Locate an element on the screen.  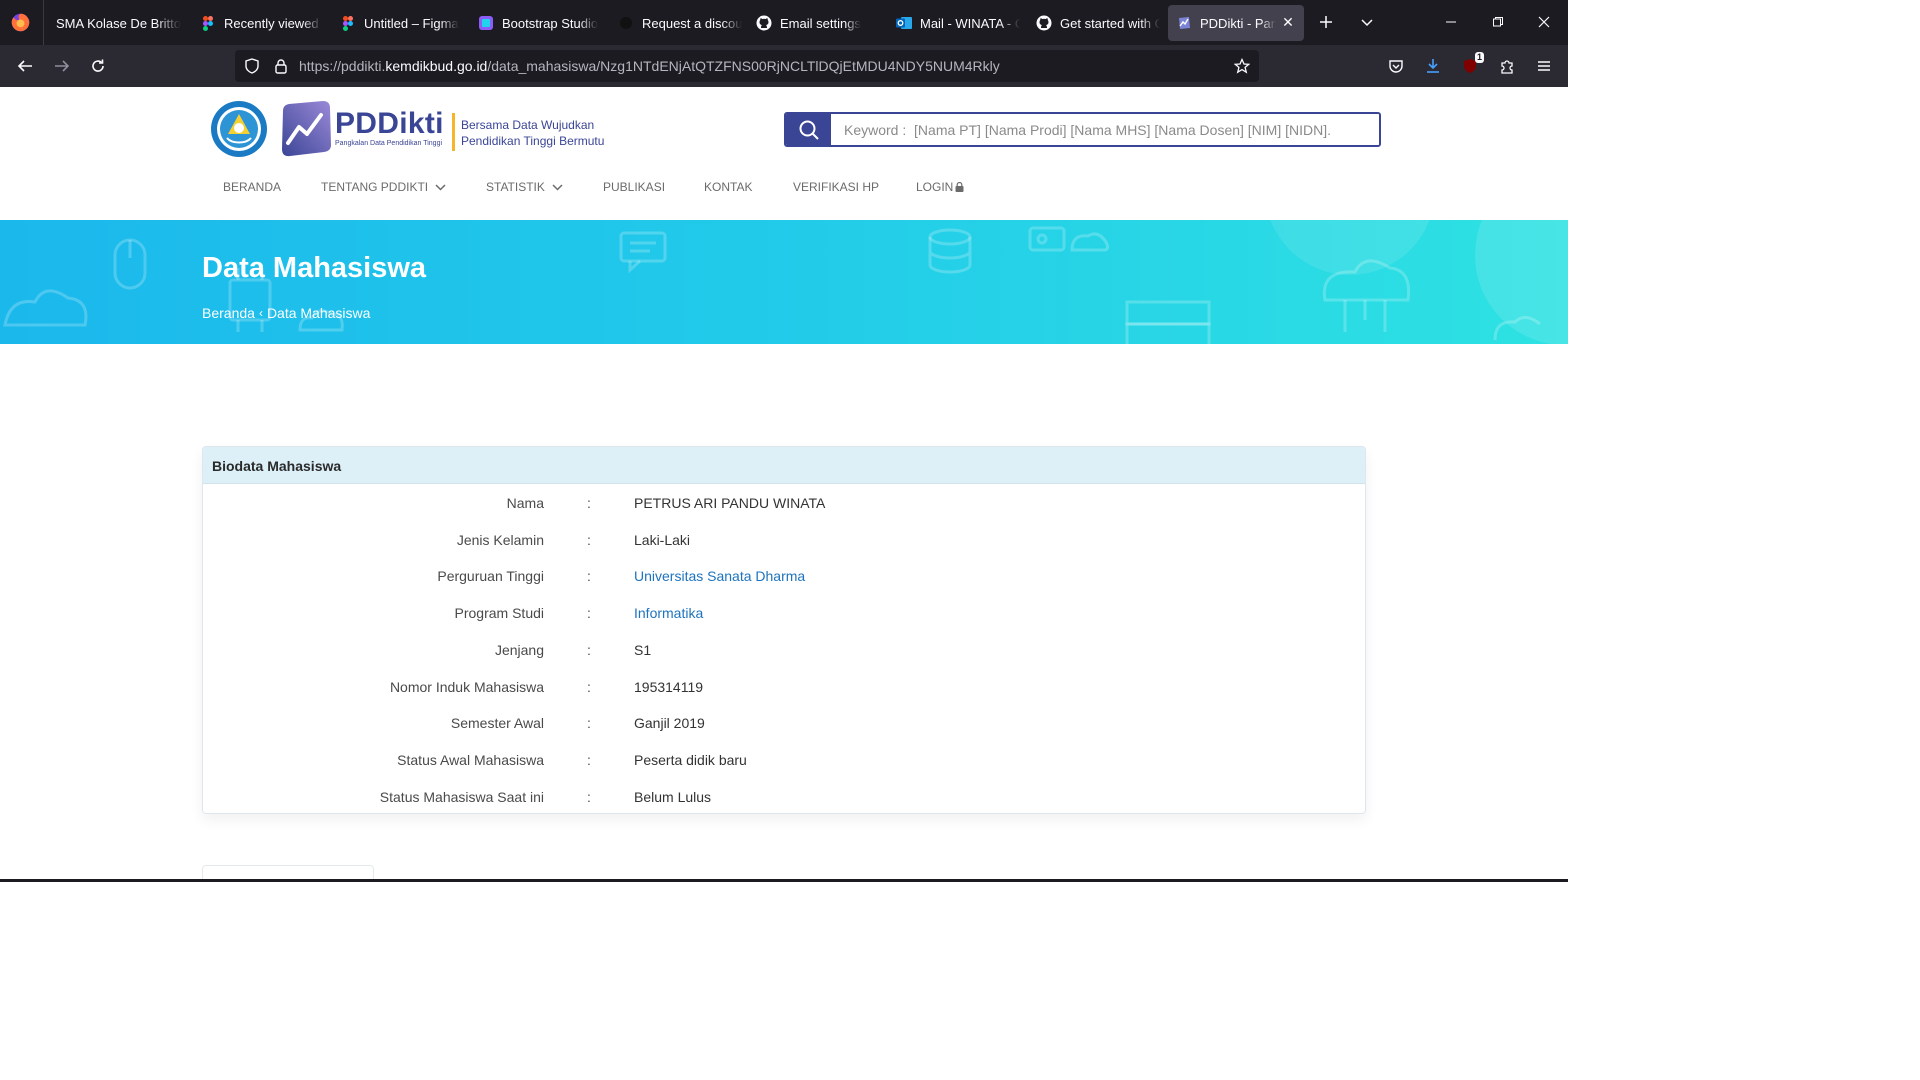
menu-label: KONTAK is located at coordinates (728, 187).